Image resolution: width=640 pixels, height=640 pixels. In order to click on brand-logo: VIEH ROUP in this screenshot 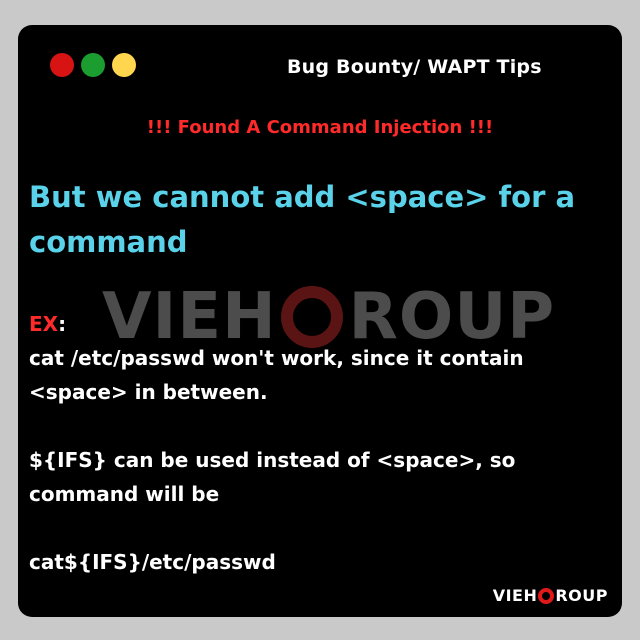, I will do `click(550, 595)`.